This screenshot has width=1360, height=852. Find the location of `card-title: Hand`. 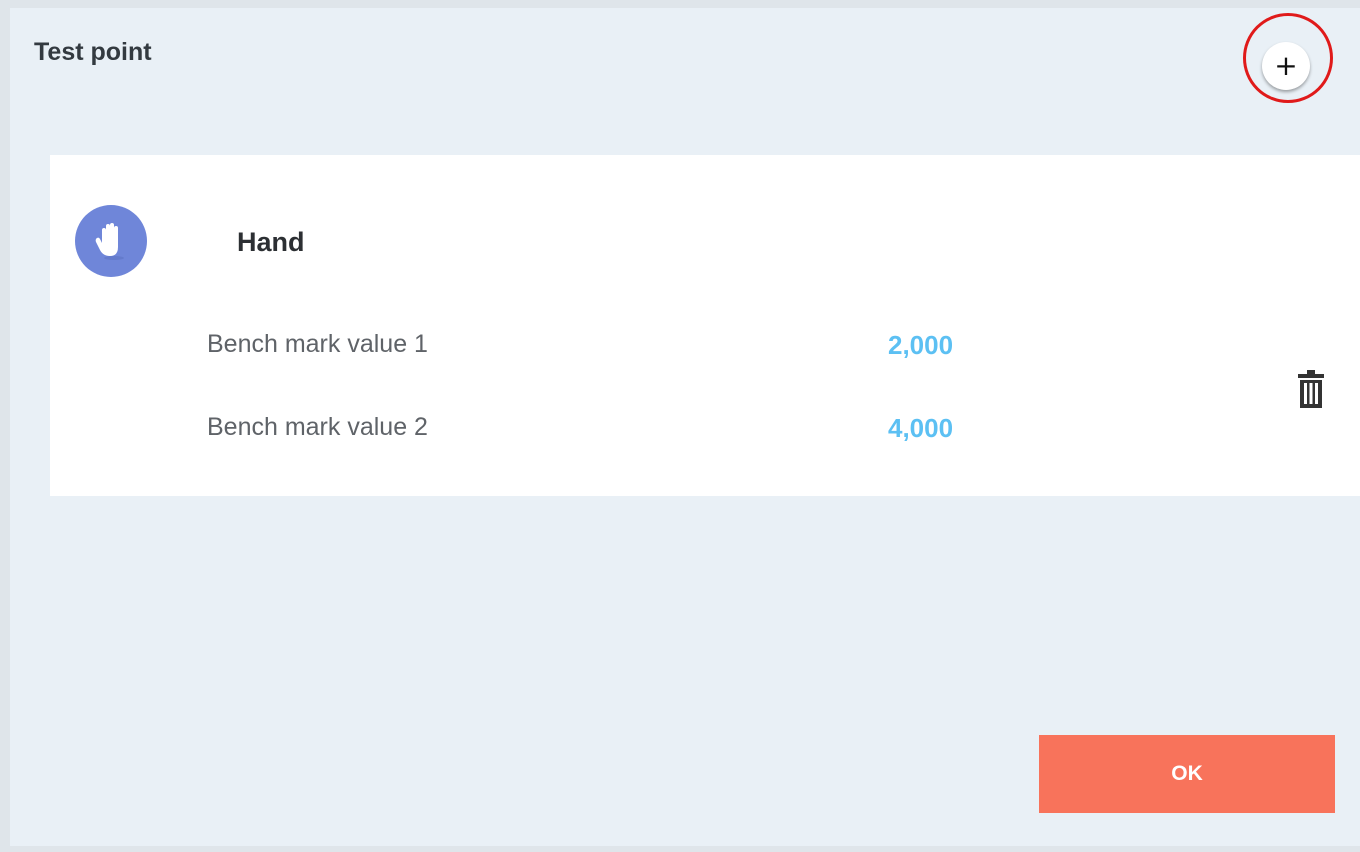

card-title: Hand is located at coordinates (271, 242).